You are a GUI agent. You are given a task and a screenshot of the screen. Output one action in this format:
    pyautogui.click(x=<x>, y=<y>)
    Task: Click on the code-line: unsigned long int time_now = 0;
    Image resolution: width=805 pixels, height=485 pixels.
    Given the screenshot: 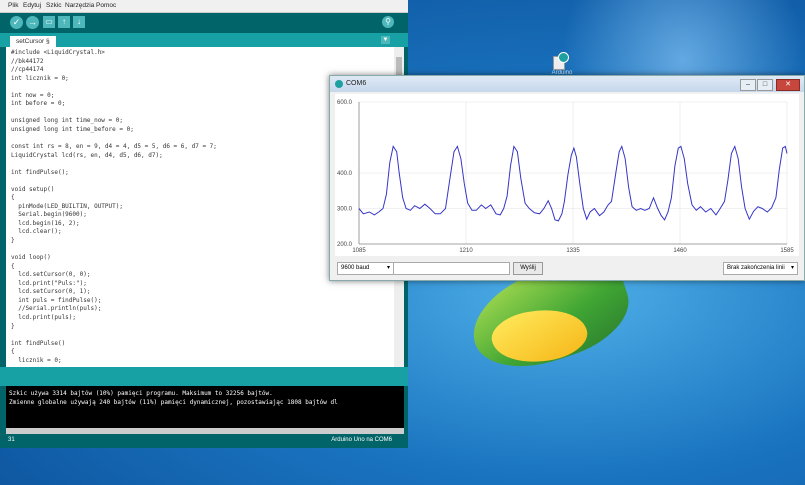 What is the action you would take?
    pyautogui.click(x=67, y=121)
    